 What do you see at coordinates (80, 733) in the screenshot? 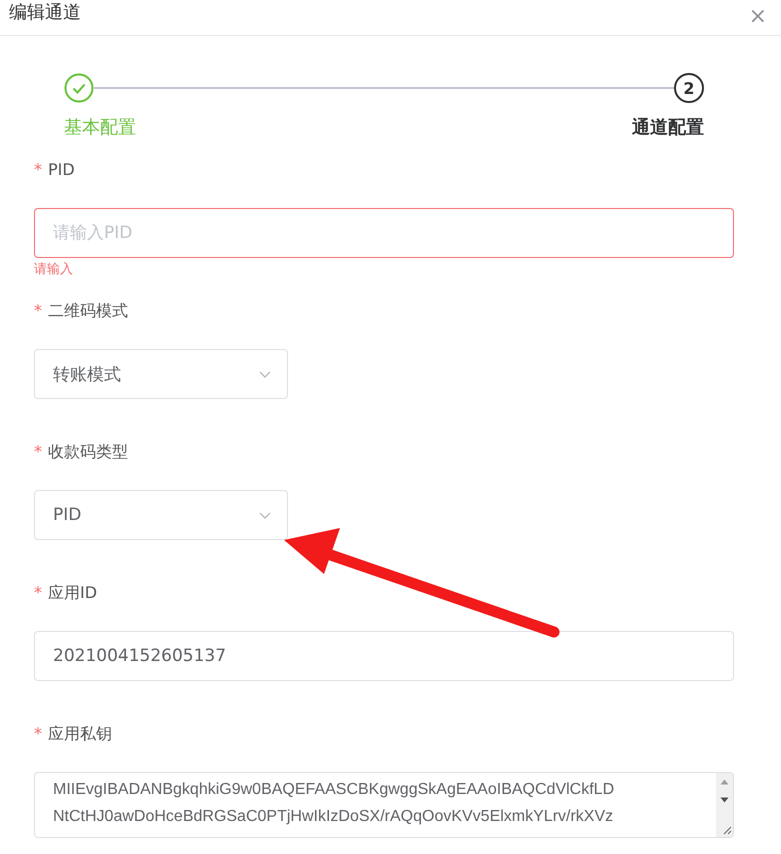
I see `field-label: 应用私钥` at bounding box center [80, 733].